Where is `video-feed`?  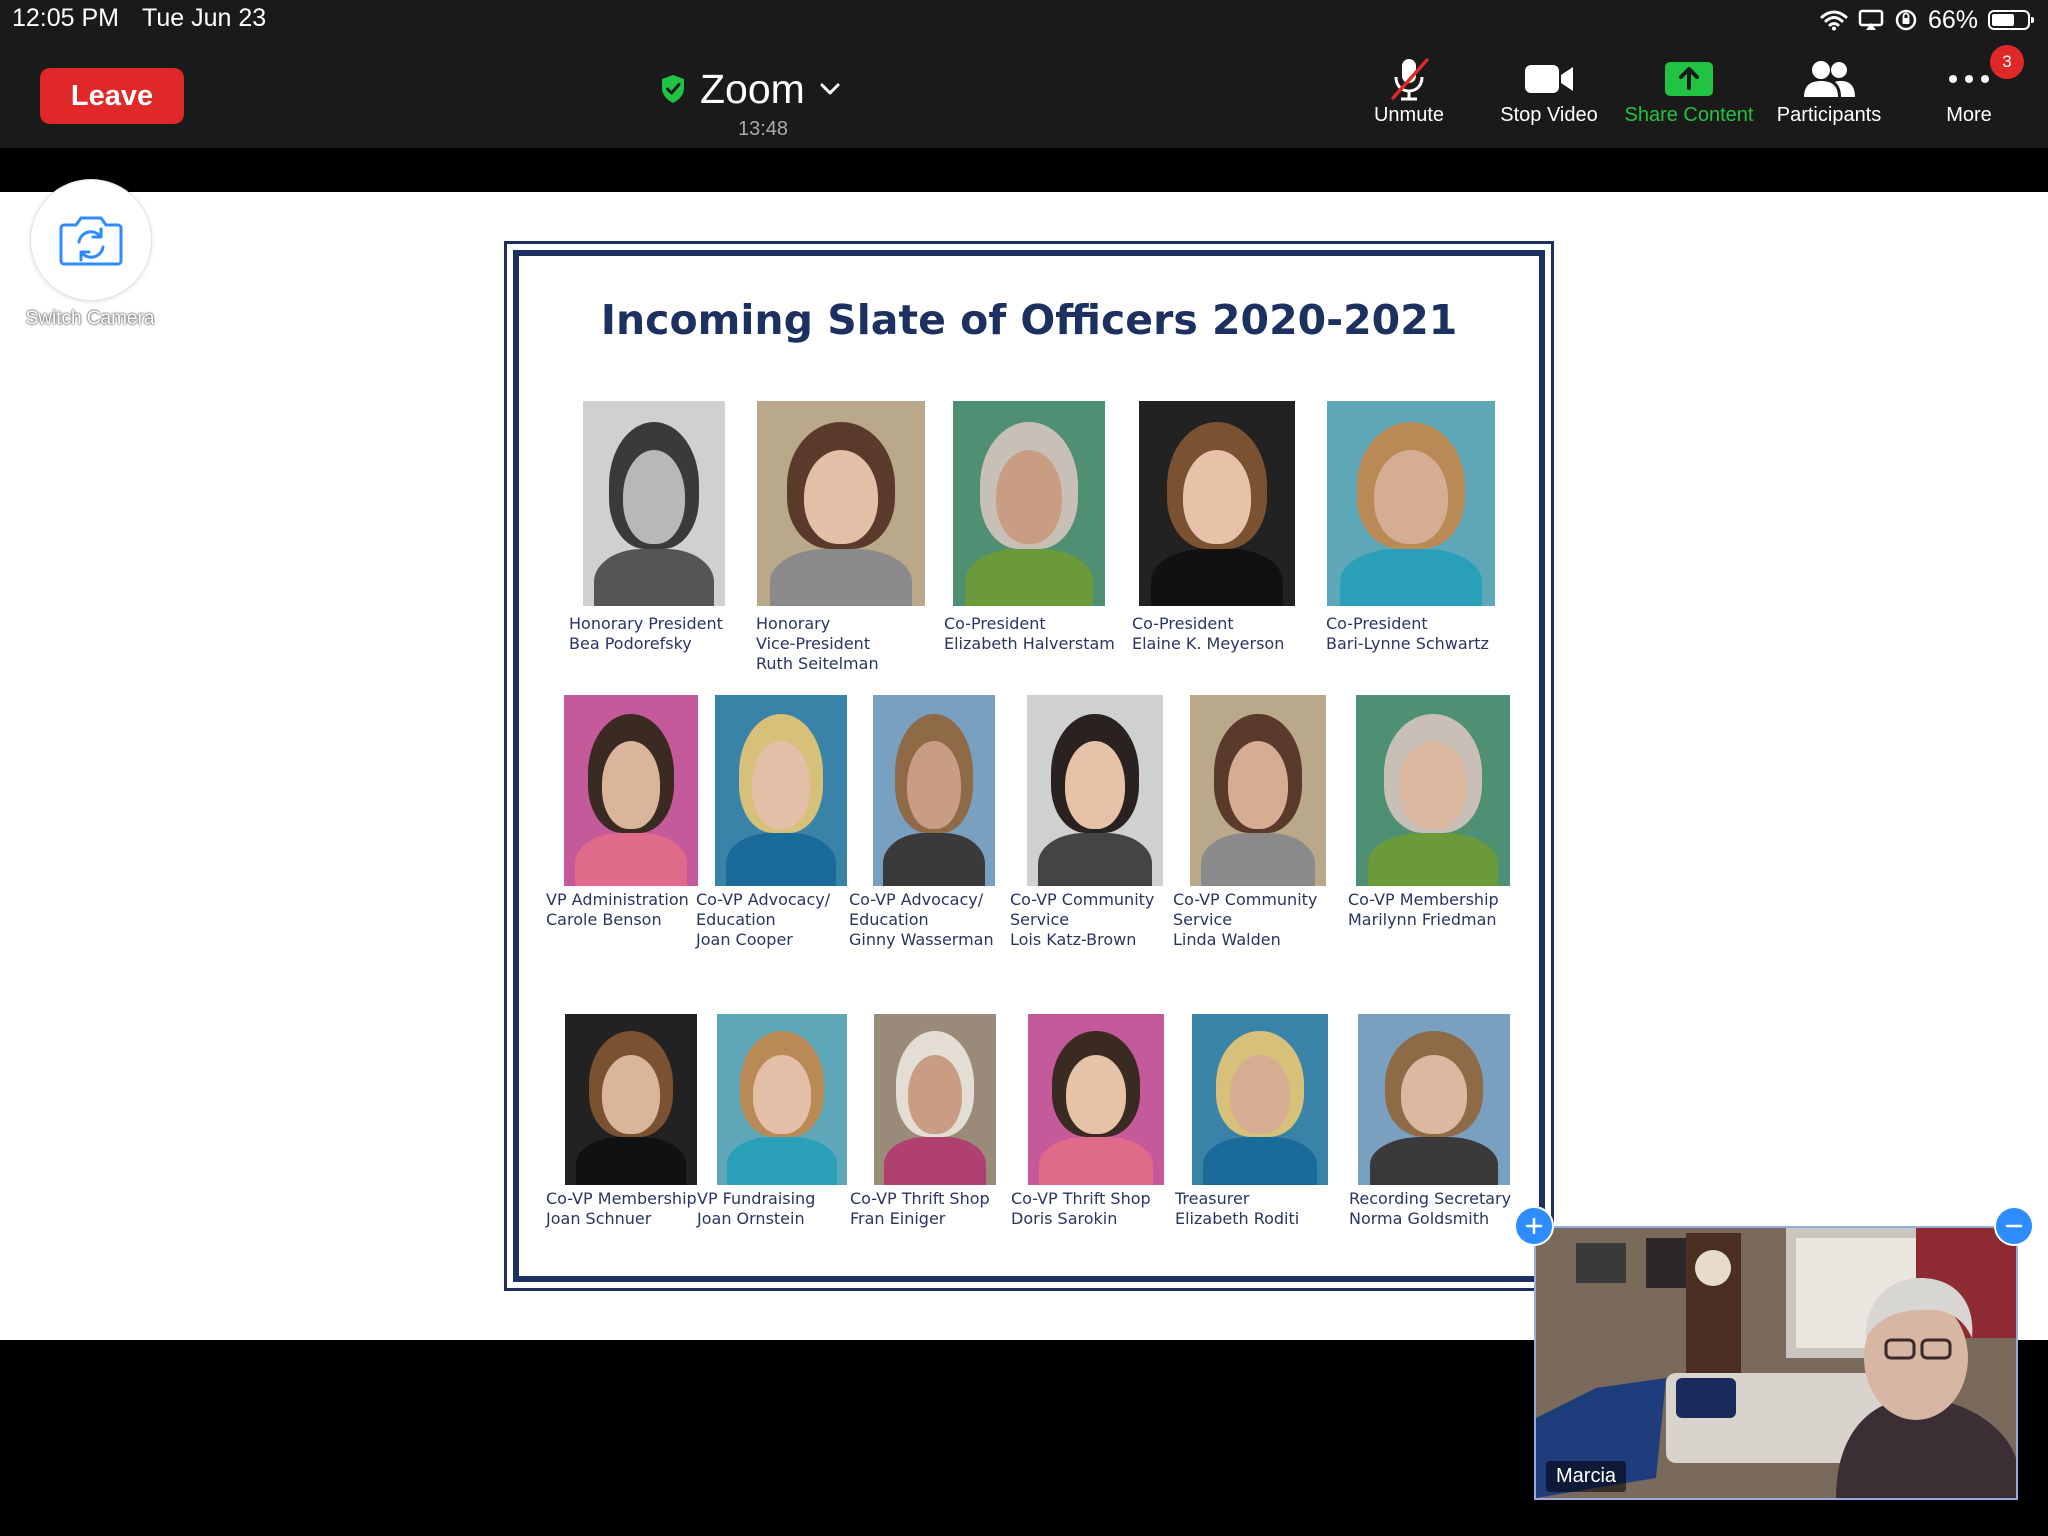 video-feed is located at coordinates (1776, 1363).